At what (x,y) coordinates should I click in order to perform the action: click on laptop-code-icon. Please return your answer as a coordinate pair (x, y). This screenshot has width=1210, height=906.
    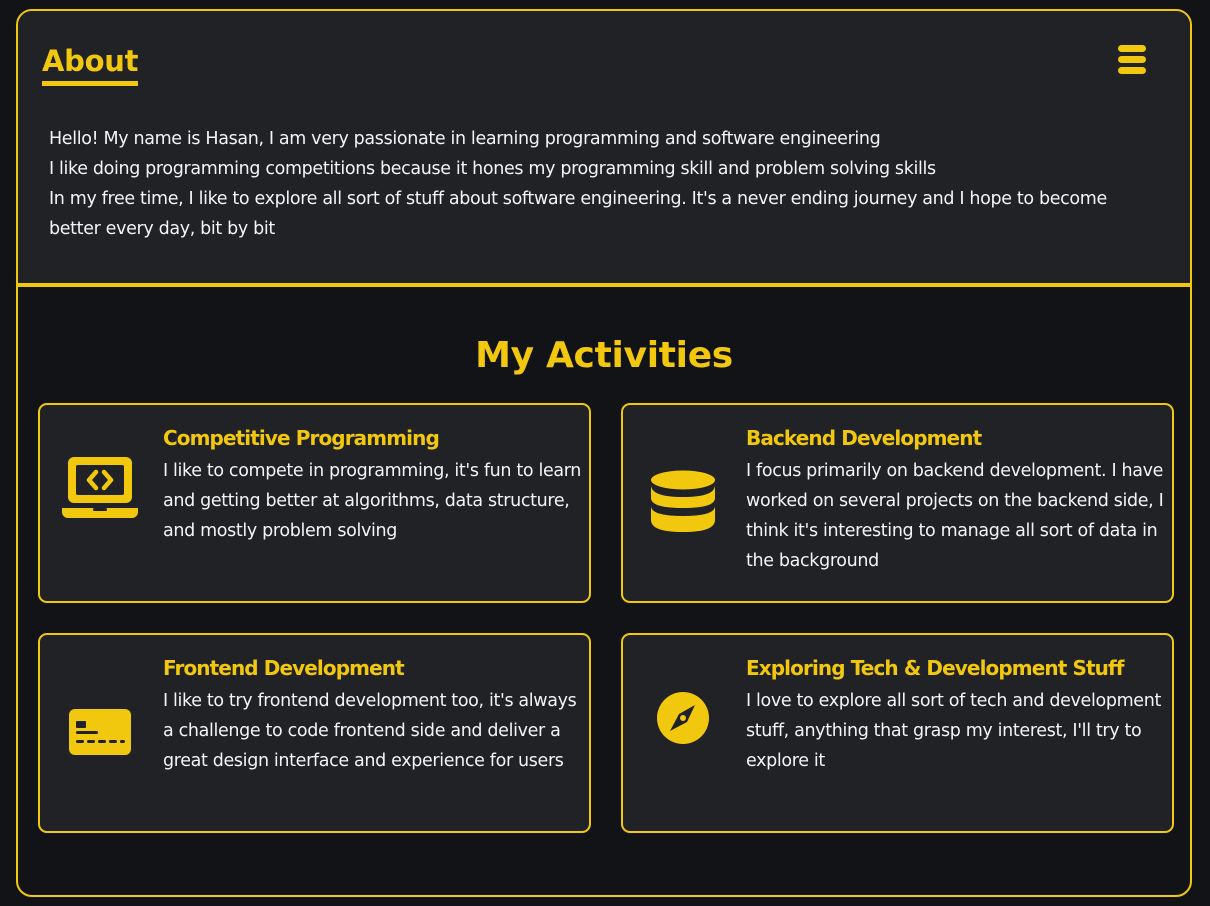
    Looking at the image, I should click on (100, 489).